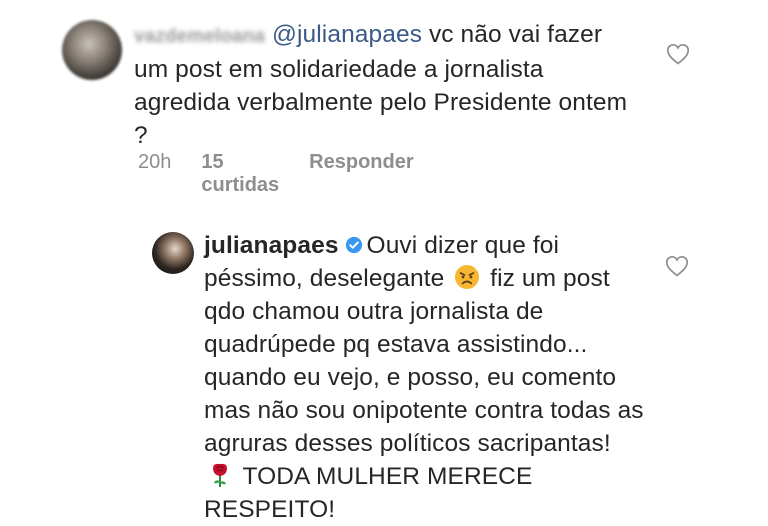  Describe the element at coordinates (368, 493) in the screenshot. I see `comment-body-part3: TODA MULHER MERECE RESPEITO!` at that location.